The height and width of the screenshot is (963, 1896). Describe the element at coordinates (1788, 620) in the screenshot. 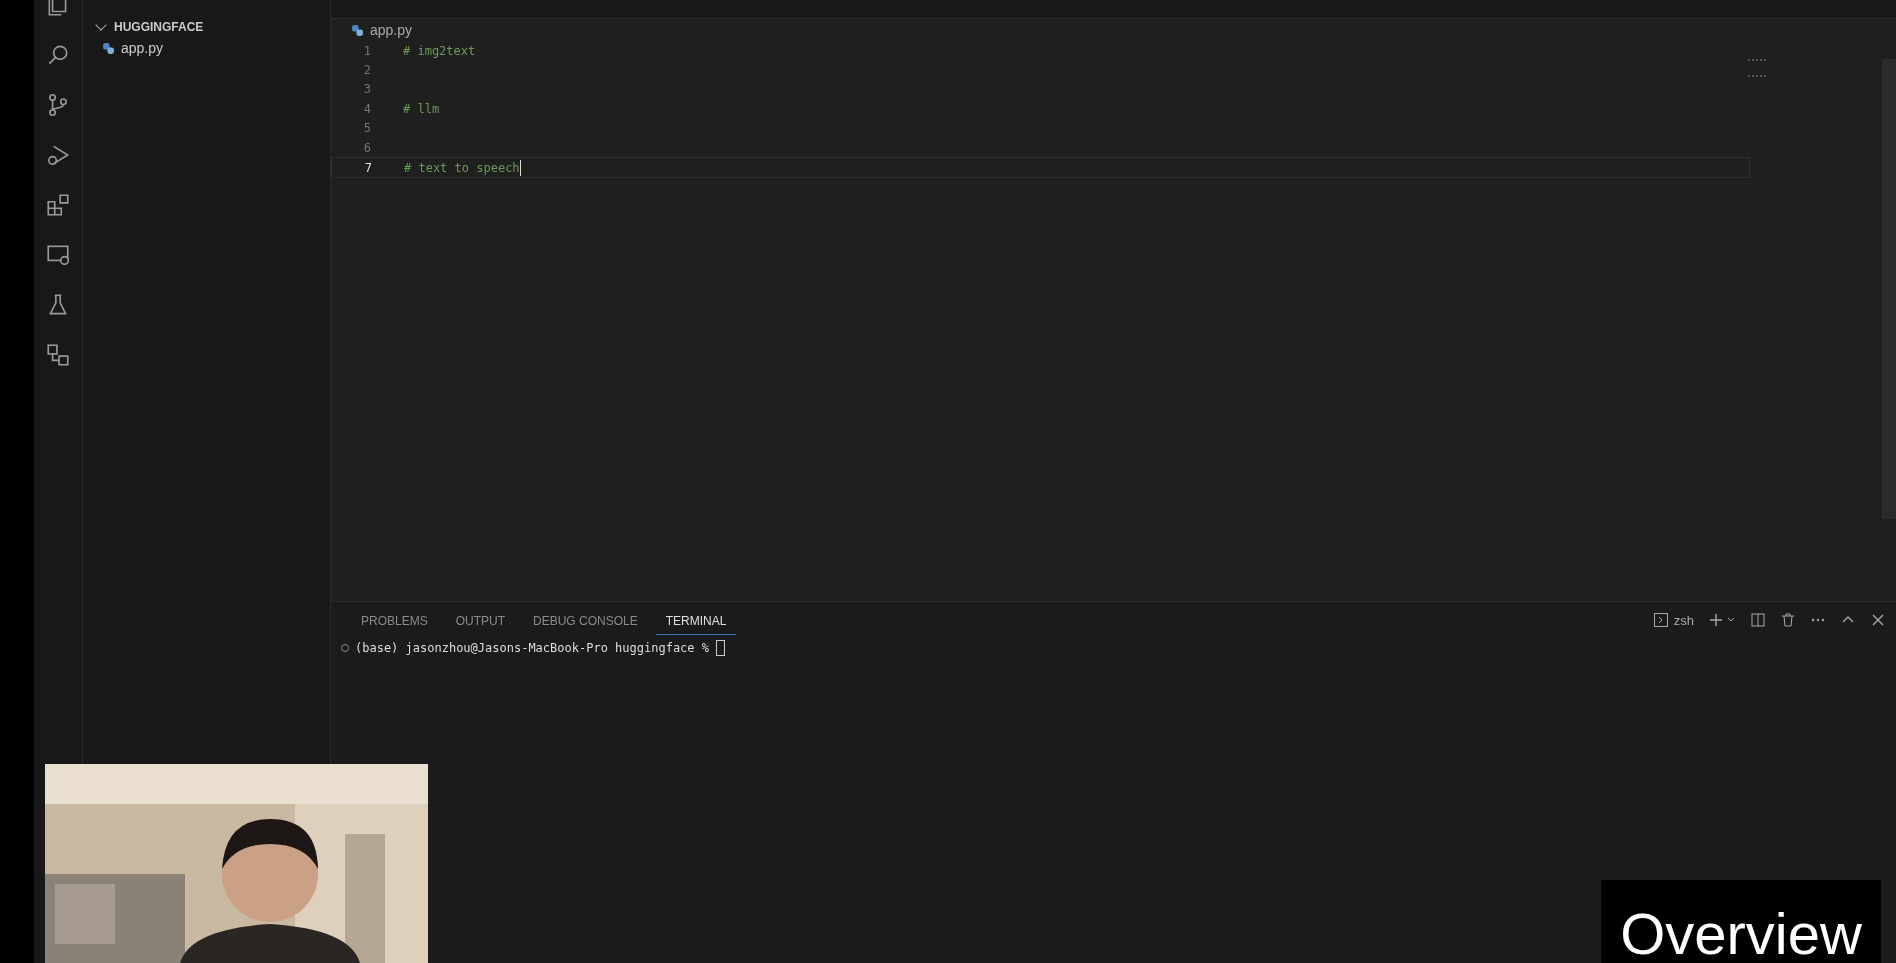

I see `trash-icon` at that location.